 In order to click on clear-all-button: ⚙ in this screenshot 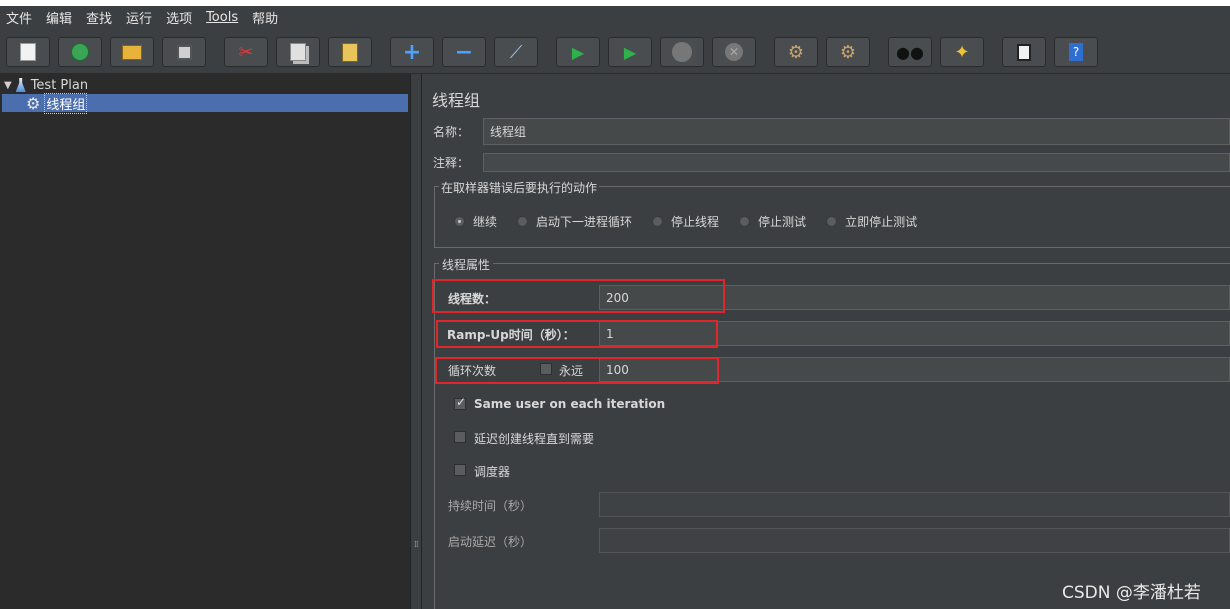, I will do `click(848, 52)`.